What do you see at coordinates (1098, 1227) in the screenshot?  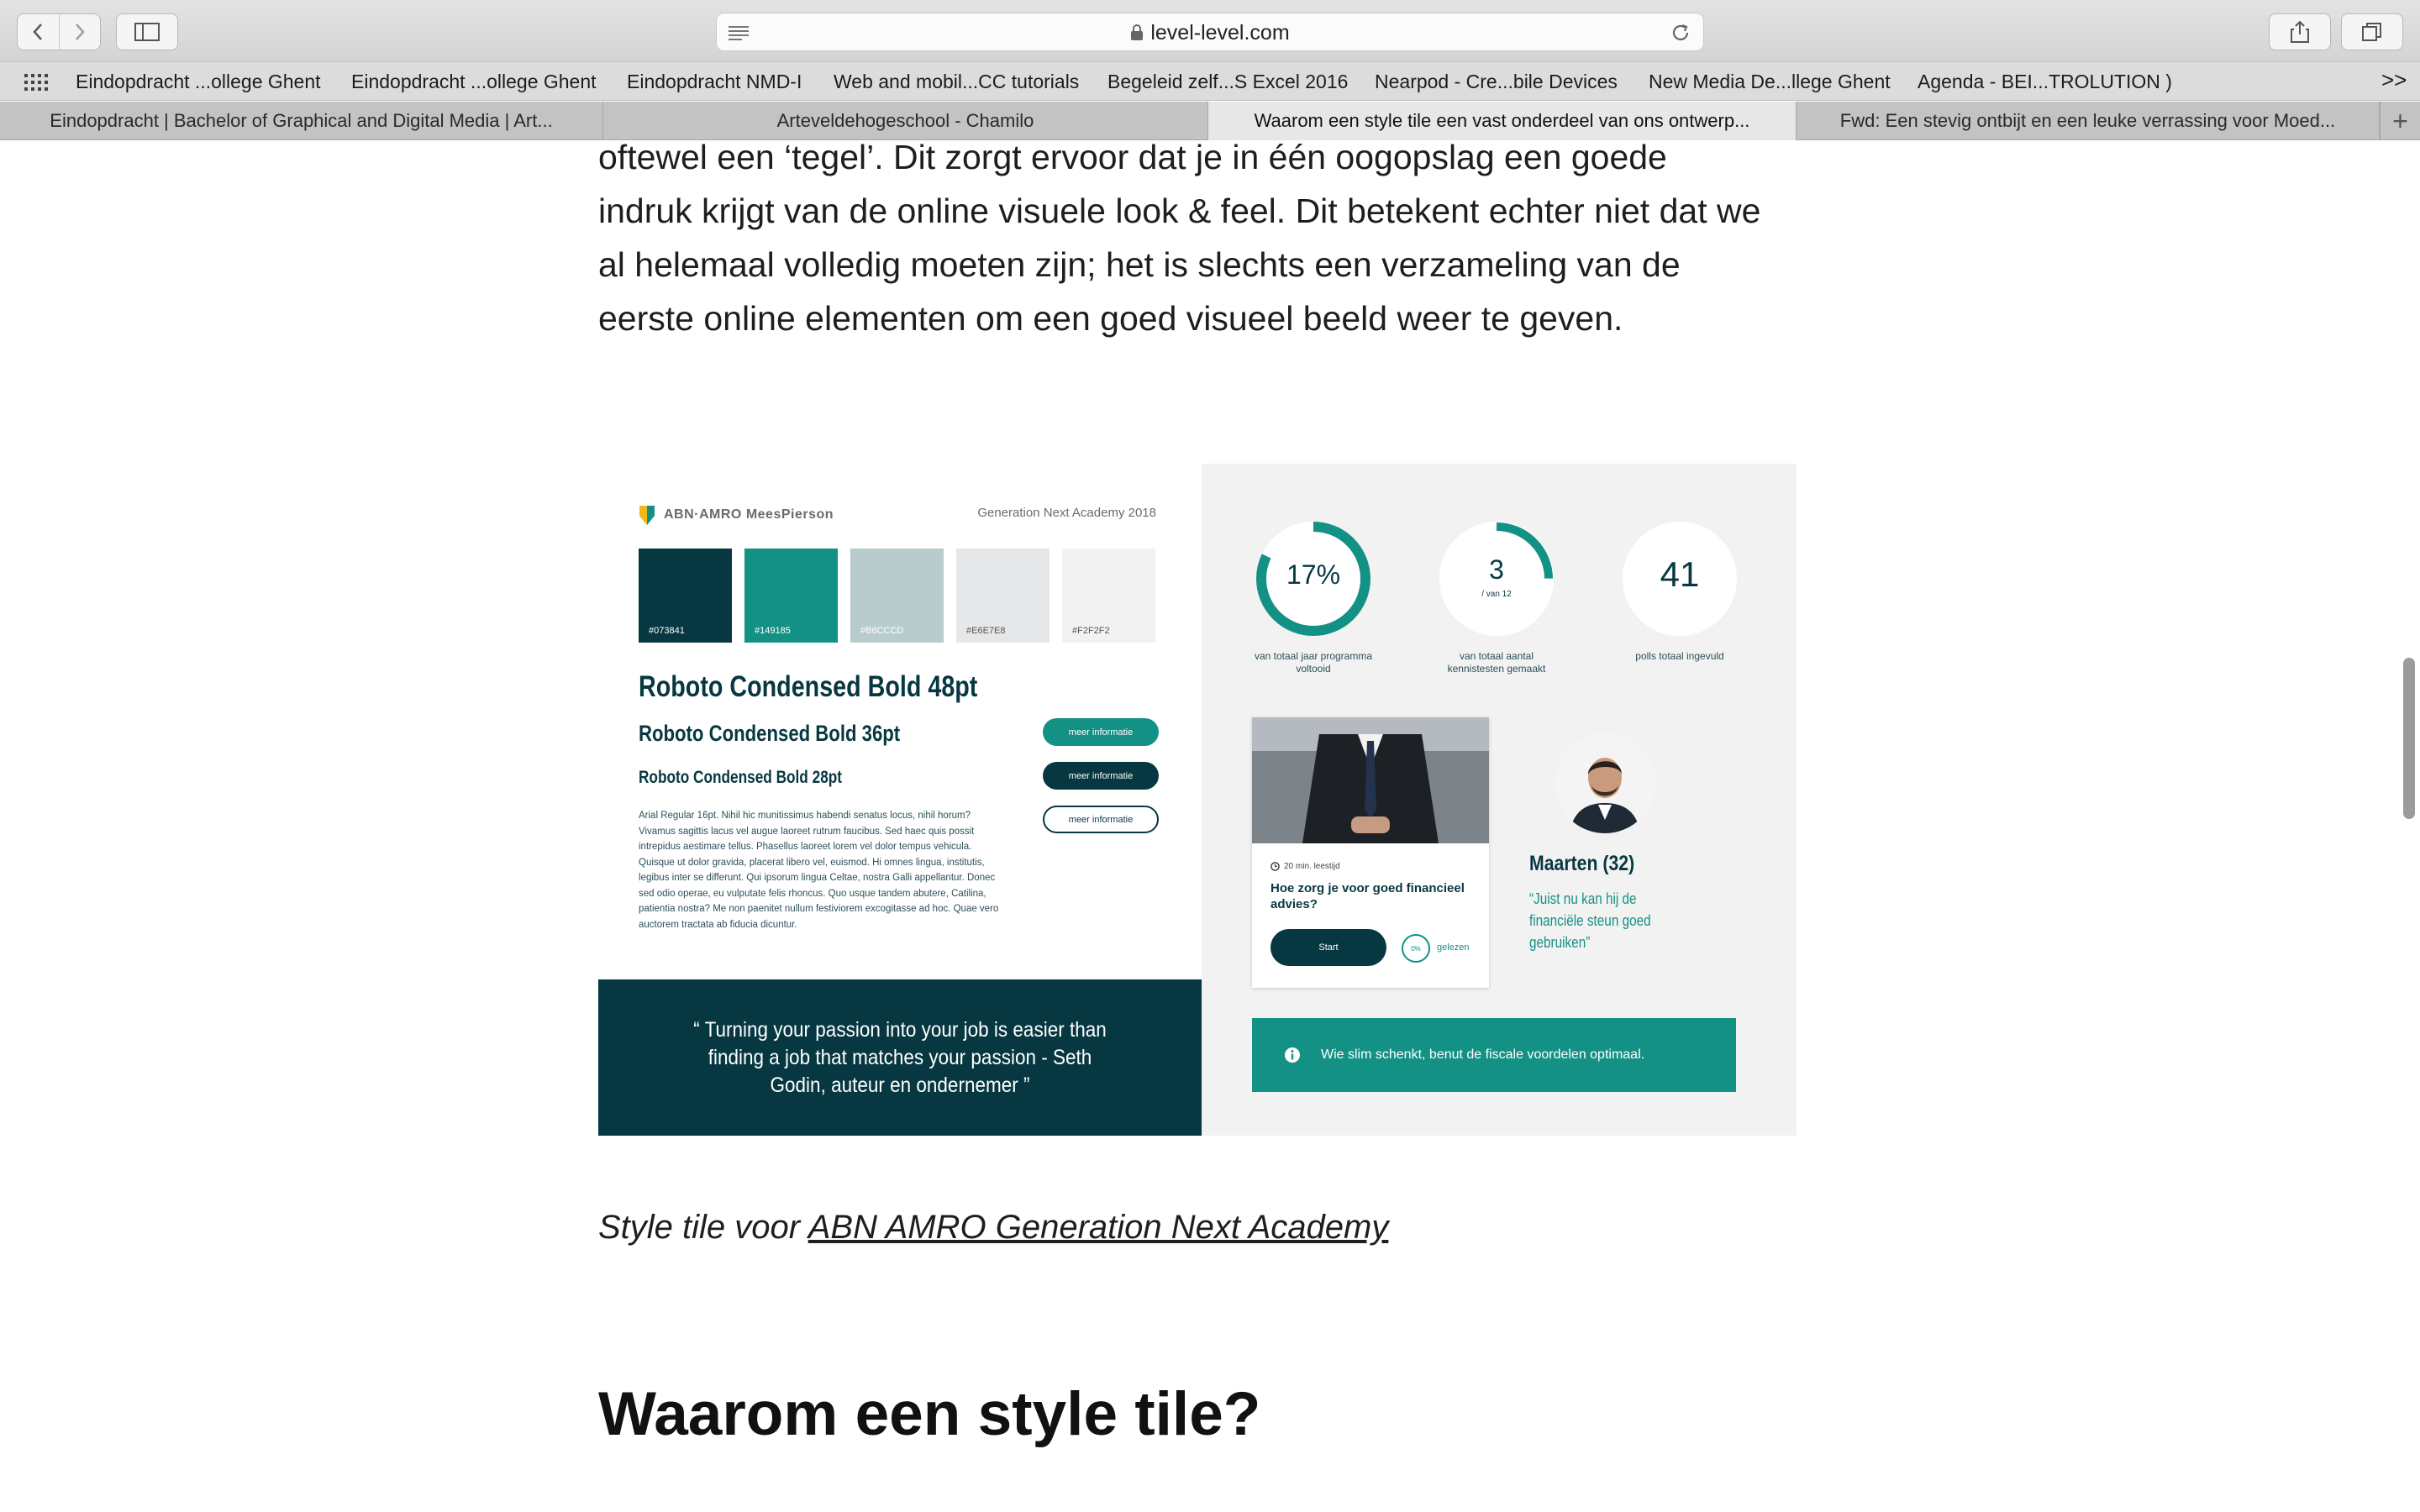 I see `caption-link: ABN AMRO Generation Next Academy` at bounding box center [1098, 1227].